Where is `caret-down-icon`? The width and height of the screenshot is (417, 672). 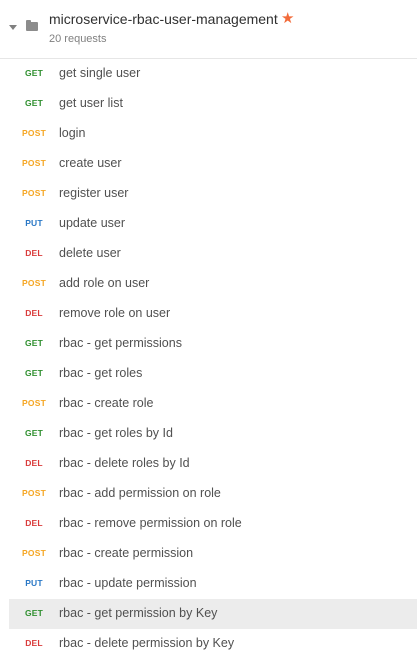 caret-down-icon is located at coordinates (13, 27).